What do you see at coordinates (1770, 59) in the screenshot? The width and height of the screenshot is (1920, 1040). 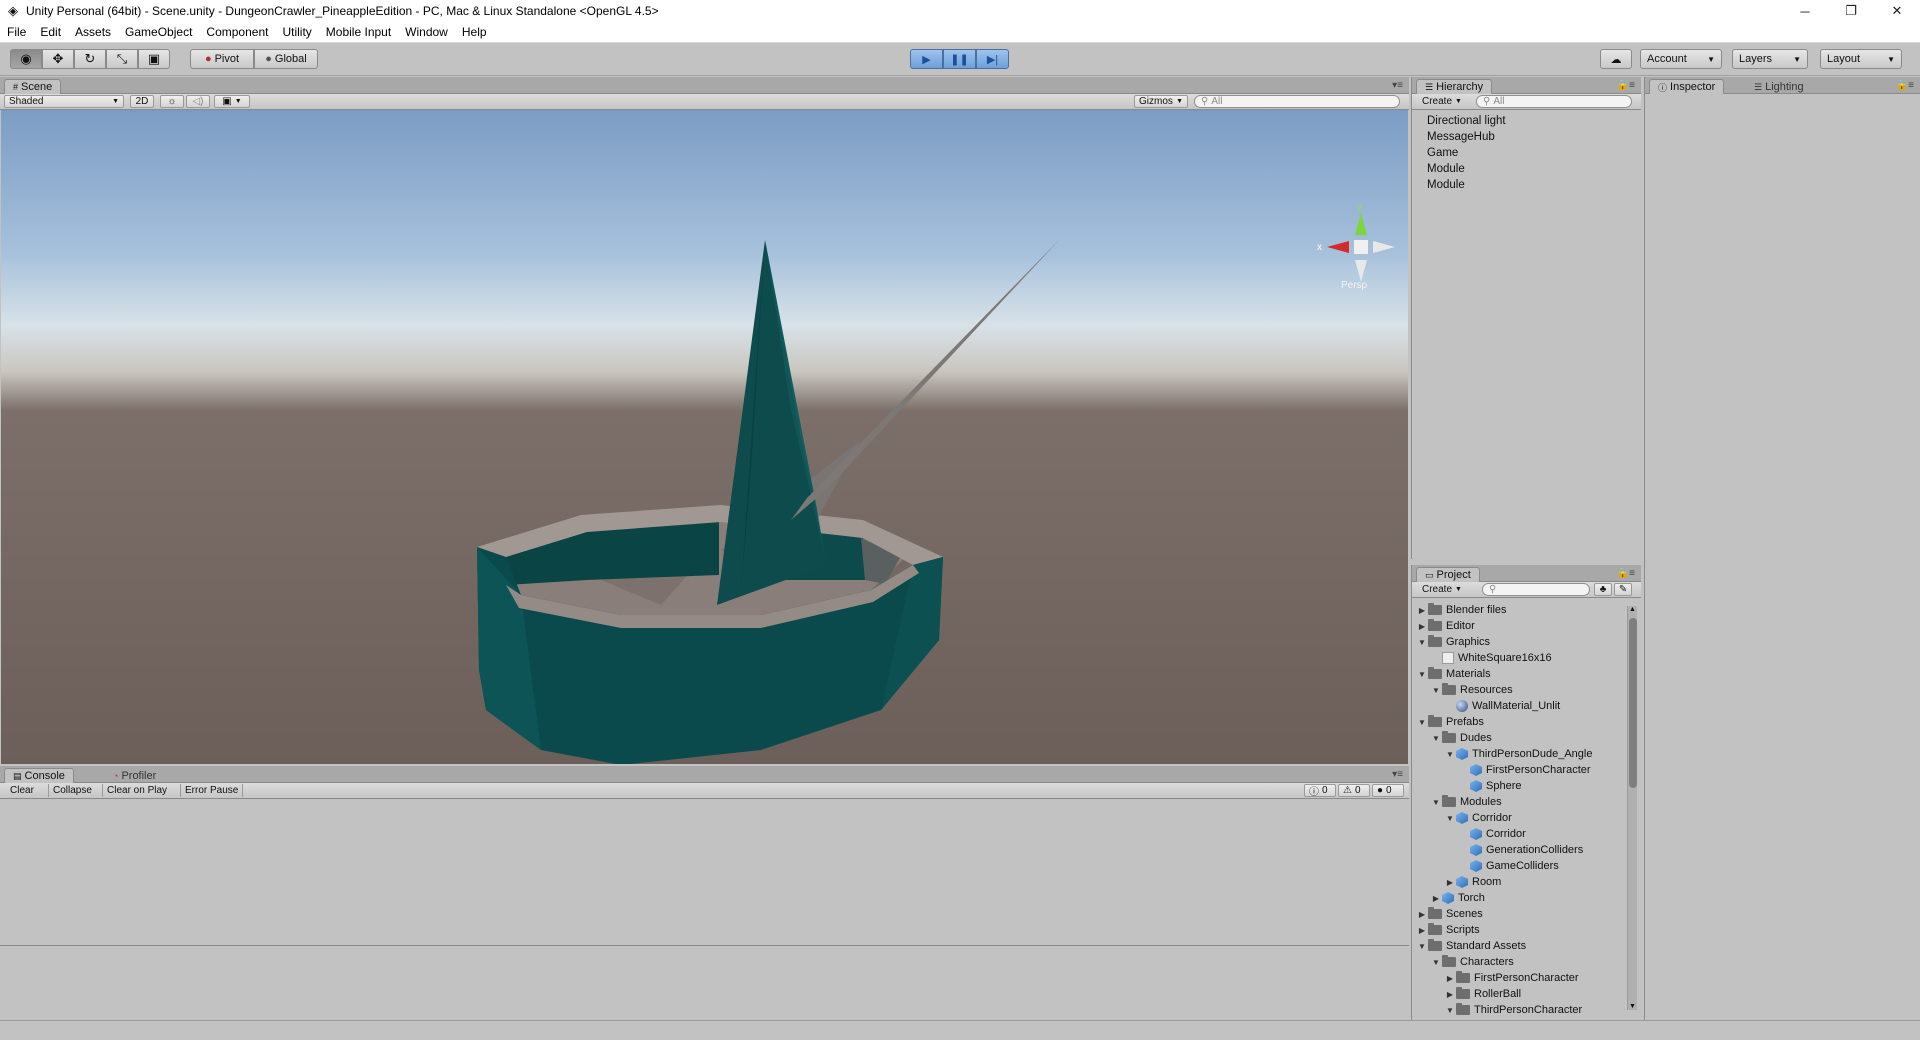 I see `layers-dropdown: Layers ▼` at bounding box center [1770, 59].